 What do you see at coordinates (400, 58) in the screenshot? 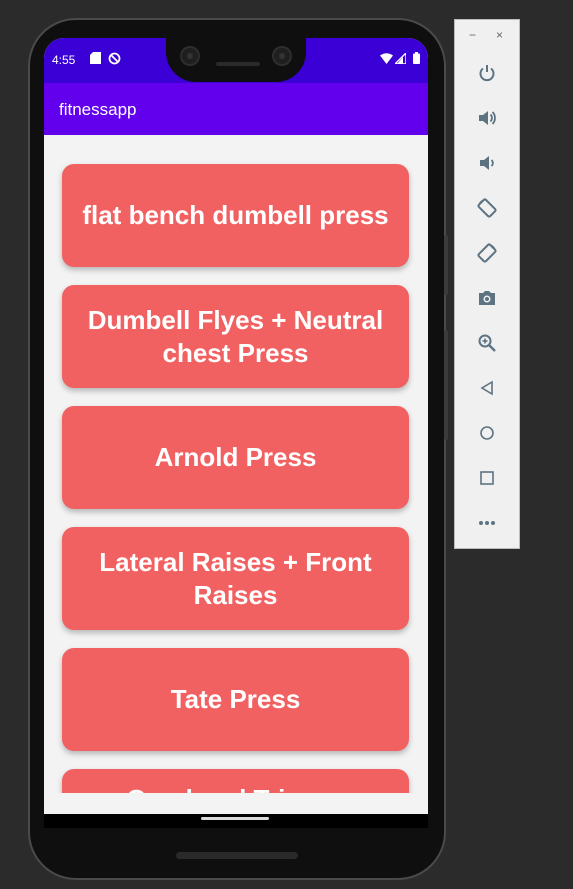
I see `cellular-signal-icon` at bounding box center [400, 58].